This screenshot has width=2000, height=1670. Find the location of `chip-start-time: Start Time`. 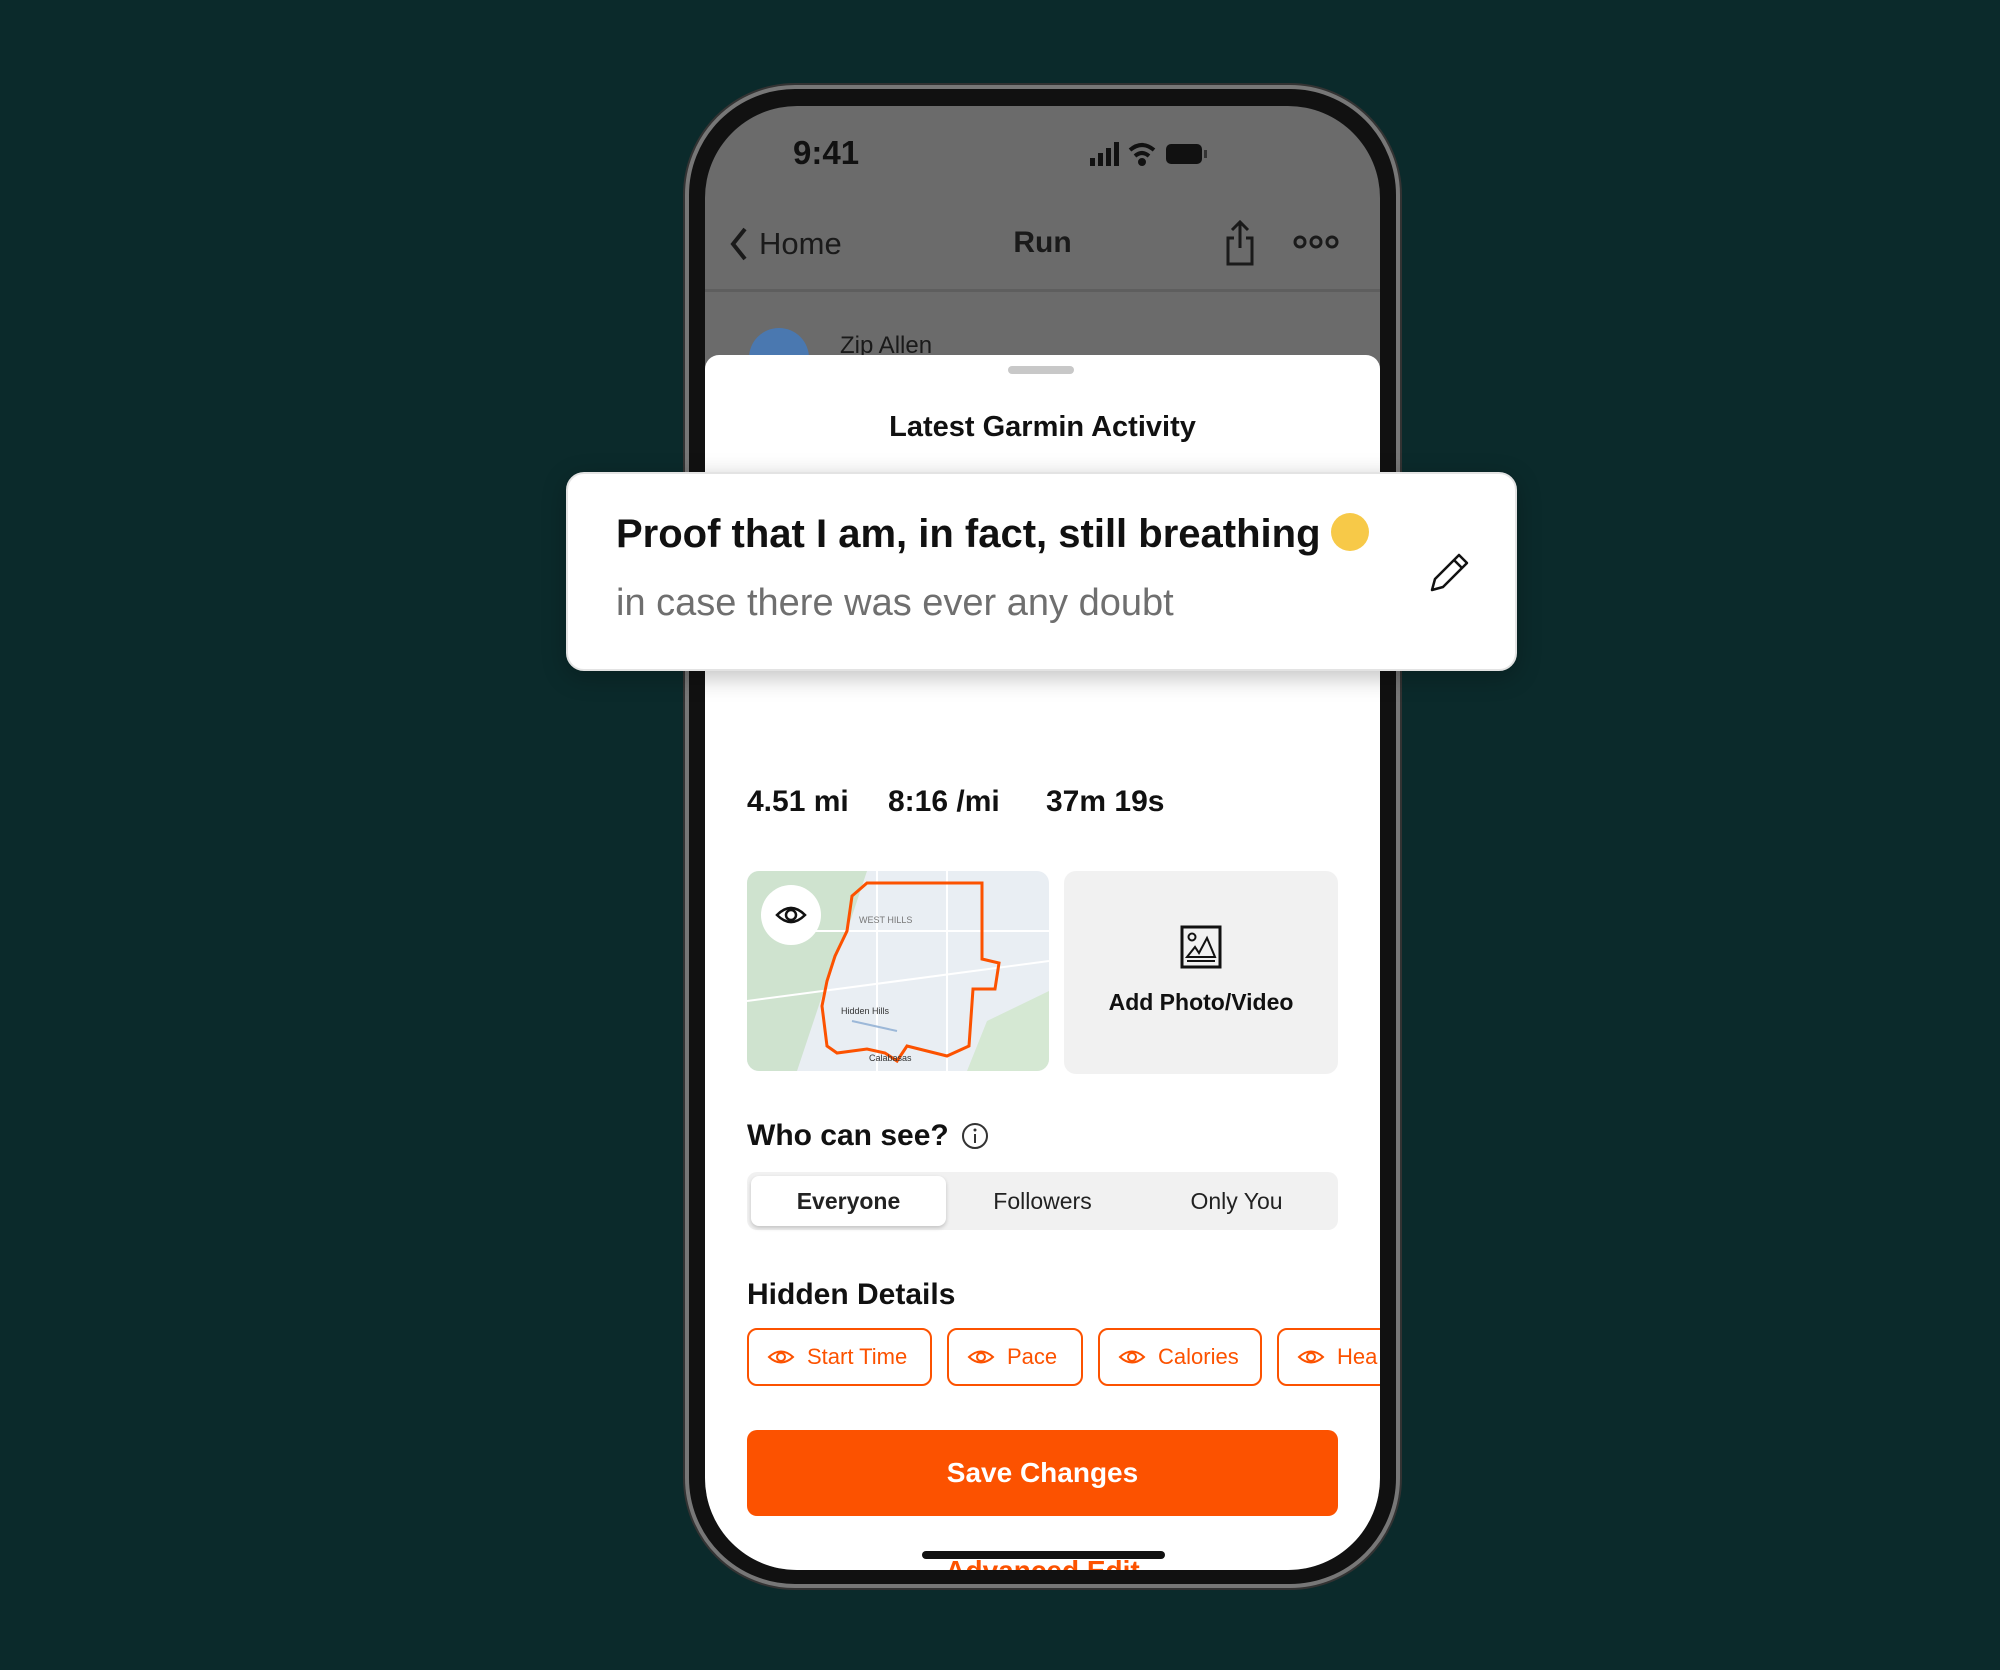

chip-start-time: Start Time is located at coordinates (839, 1357).